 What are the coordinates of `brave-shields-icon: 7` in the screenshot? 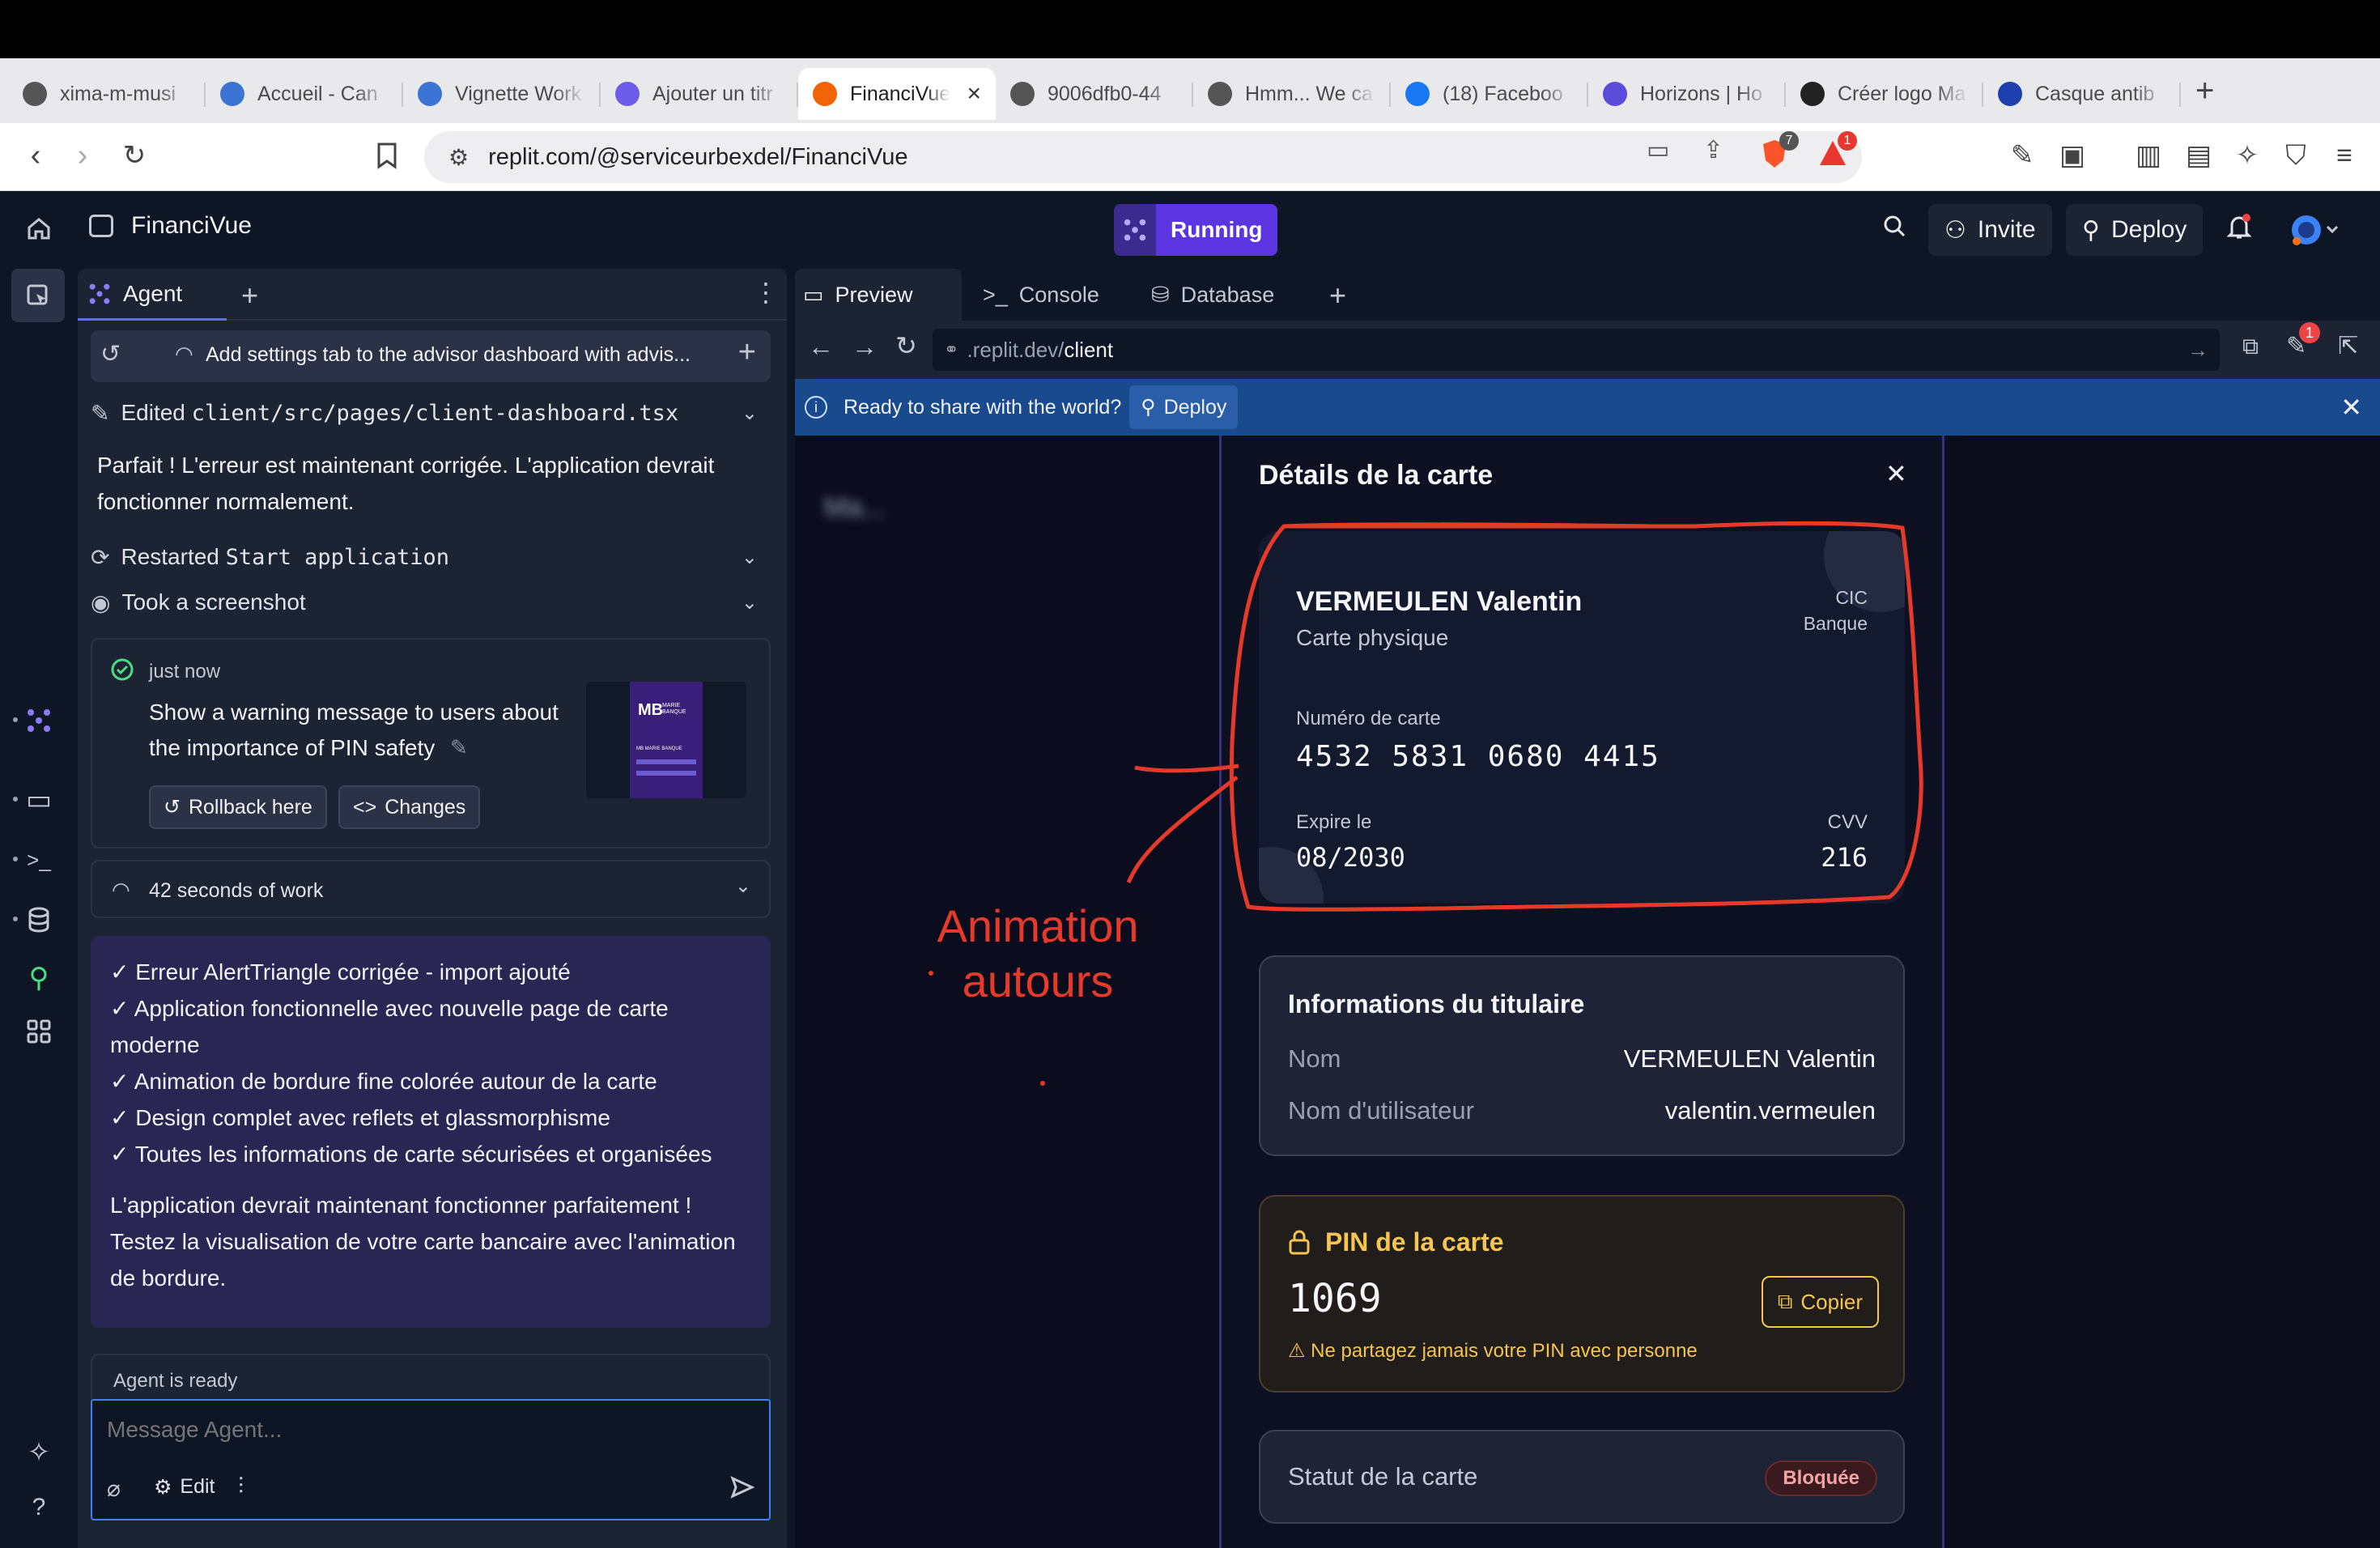 It's located at (1778, 150).